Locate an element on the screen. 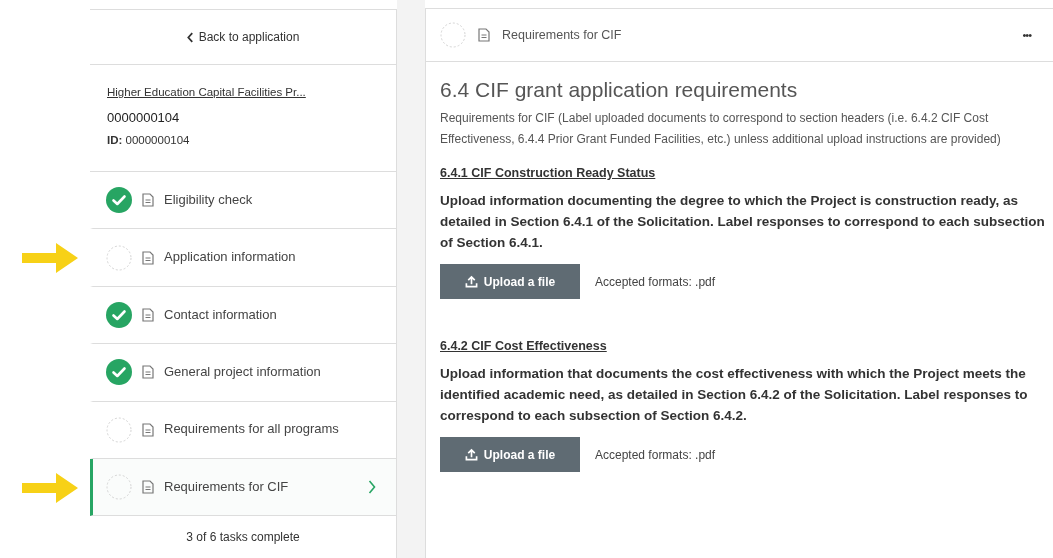  back-link: Back to application is located at coordinates (243, 37).